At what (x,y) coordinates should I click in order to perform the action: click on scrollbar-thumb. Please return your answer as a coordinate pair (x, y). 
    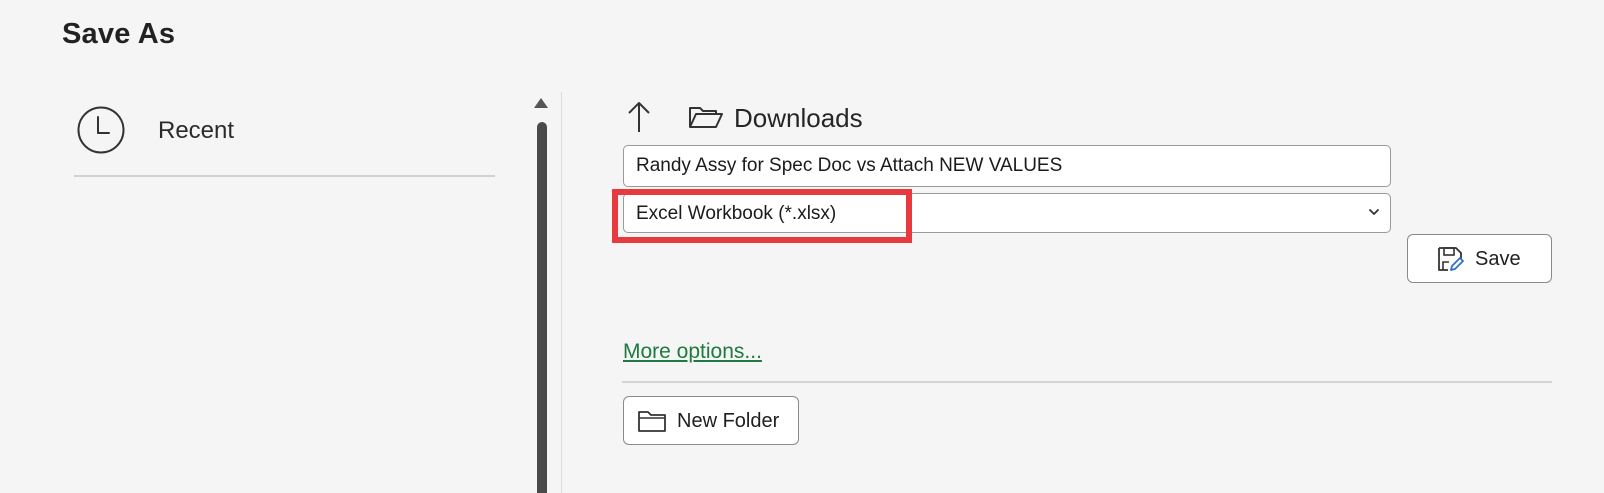
    Looking at the image, I should click on (542, 307).